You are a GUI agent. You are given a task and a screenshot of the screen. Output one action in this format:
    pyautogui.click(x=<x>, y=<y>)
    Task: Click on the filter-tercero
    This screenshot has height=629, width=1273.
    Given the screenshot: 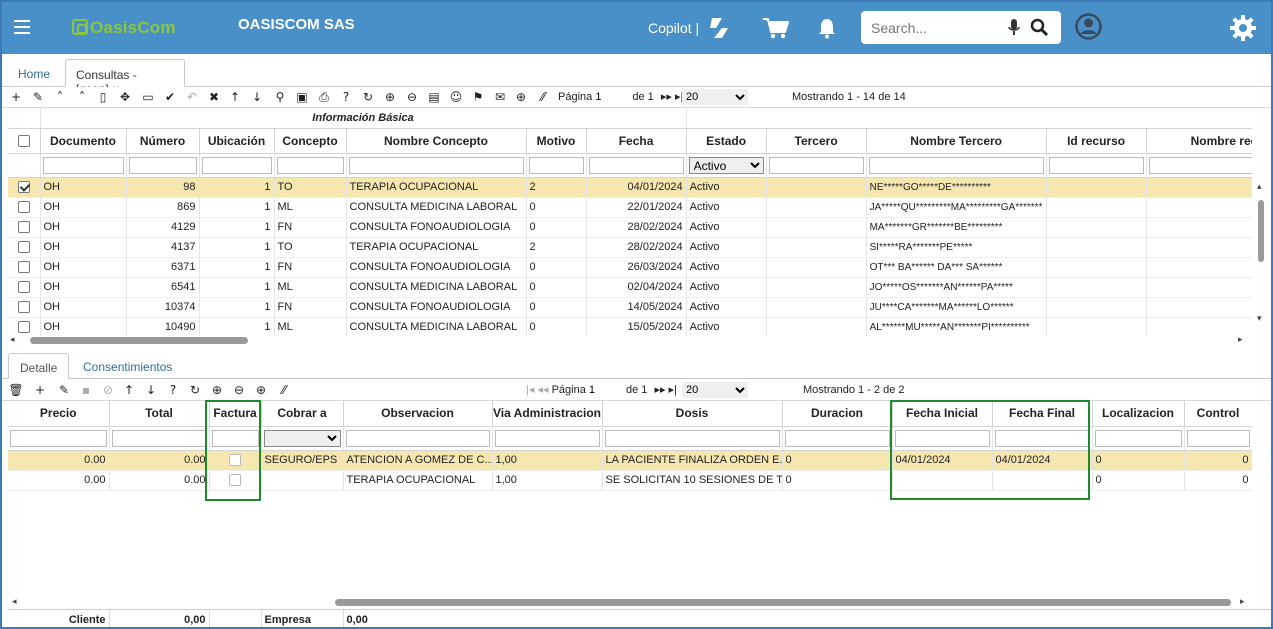 What is the action you would take?
    pyautogui.click(x=816, y=165)
    